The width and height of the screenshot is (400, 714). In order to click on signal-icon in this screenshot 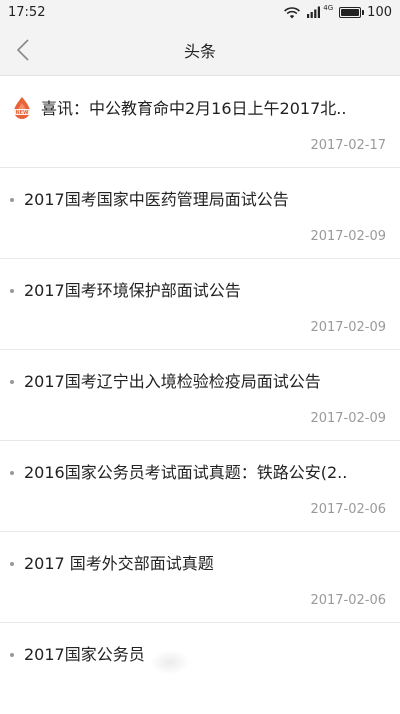, I will do `click(314, 12)`.